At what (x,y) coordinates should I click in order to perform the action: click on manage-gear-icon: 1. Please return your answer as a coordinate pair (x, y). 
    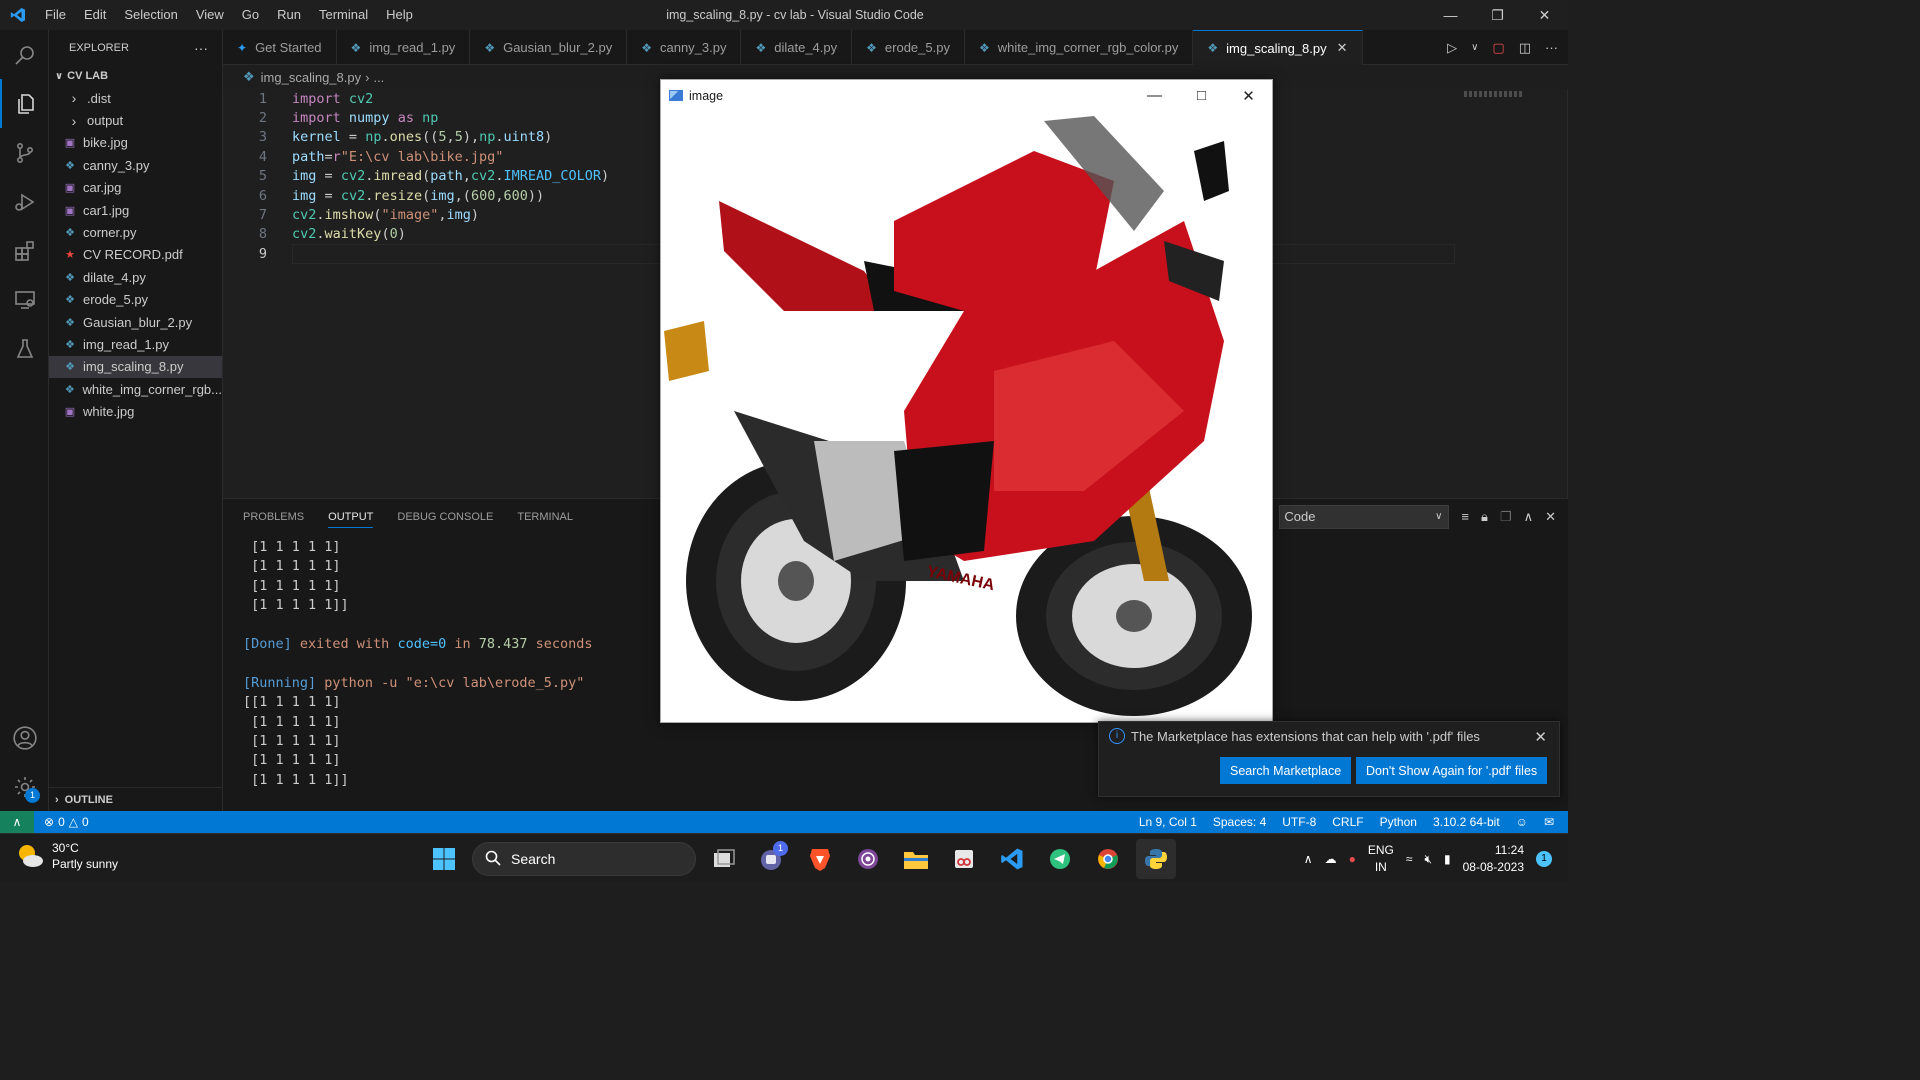
    Looking at the image, I should click on (24, 786).